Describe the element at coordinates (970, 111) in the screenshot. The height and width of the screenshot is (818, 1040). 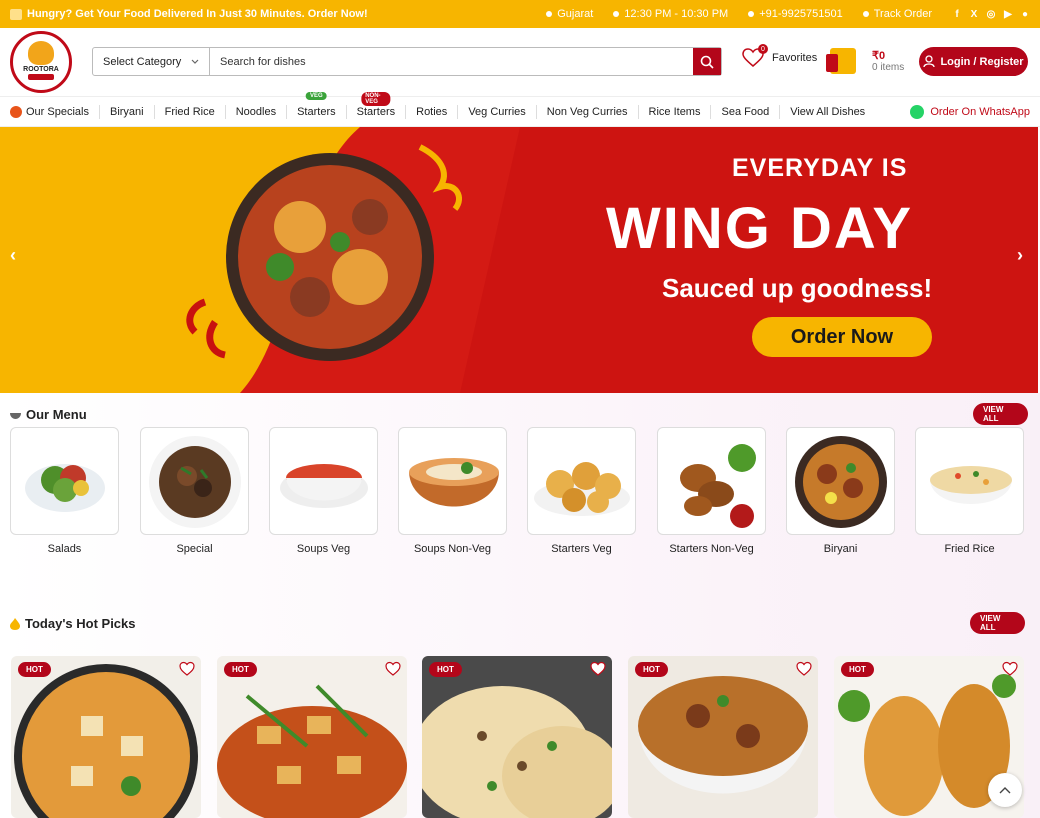
I see `whatsapp-order-link: Order On WhatsApp` at that location.